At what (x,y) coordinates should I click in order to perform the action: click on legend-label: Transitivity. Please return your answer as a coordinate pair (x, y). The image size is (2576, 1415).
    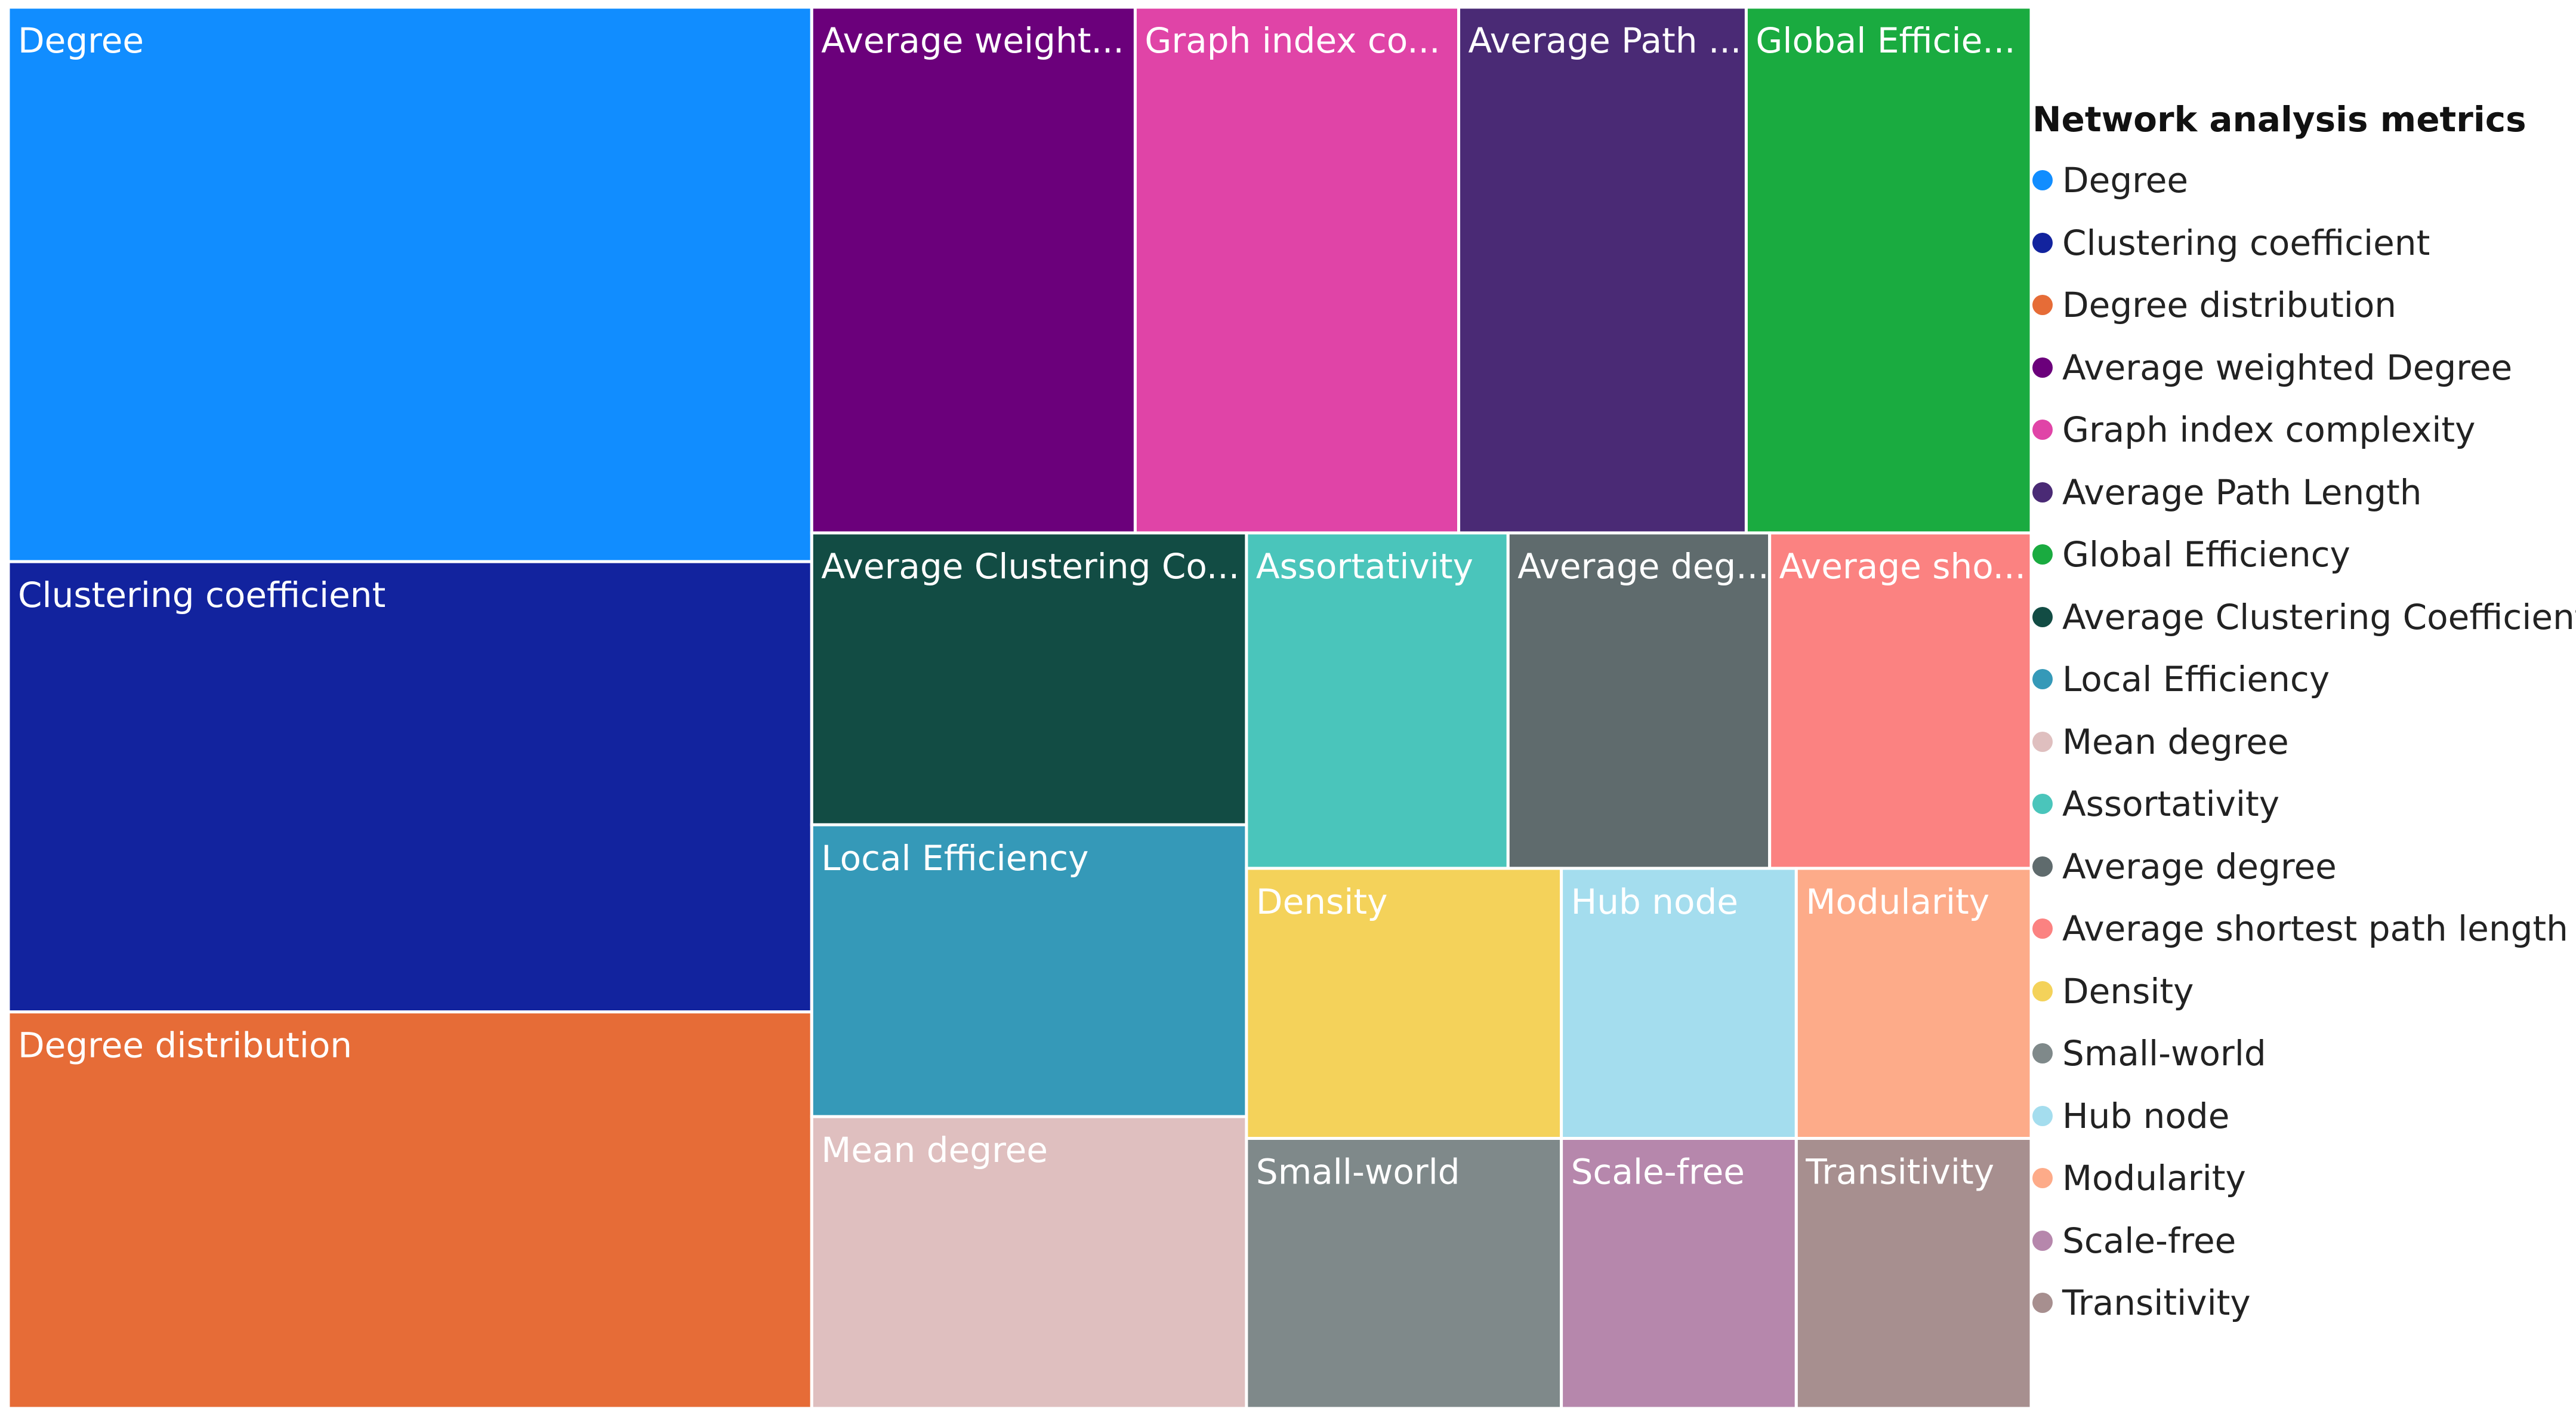
    Looking at the image, I should click on (2157, 1304).